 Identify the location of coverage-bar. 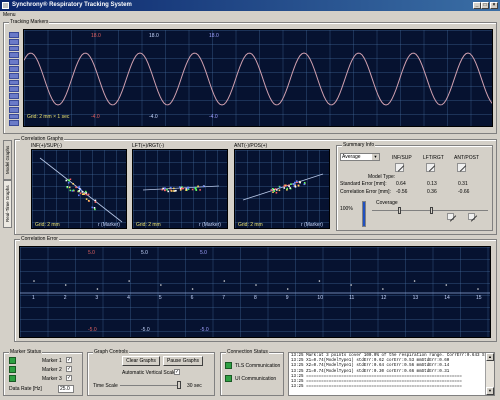
(364, 214).